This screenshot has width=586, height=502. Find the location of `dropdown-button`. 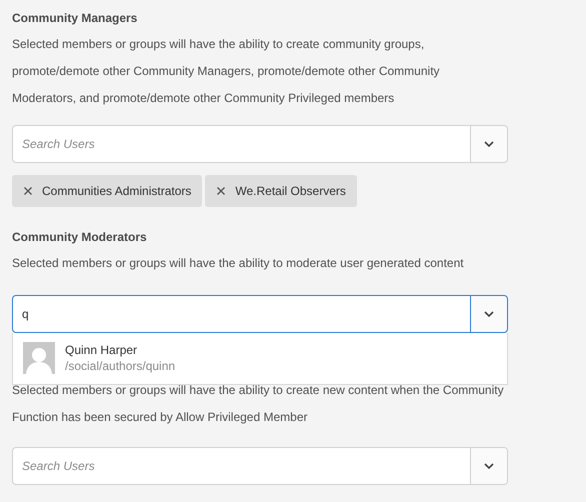

dropdown-button is located at coordinates (488, 314).